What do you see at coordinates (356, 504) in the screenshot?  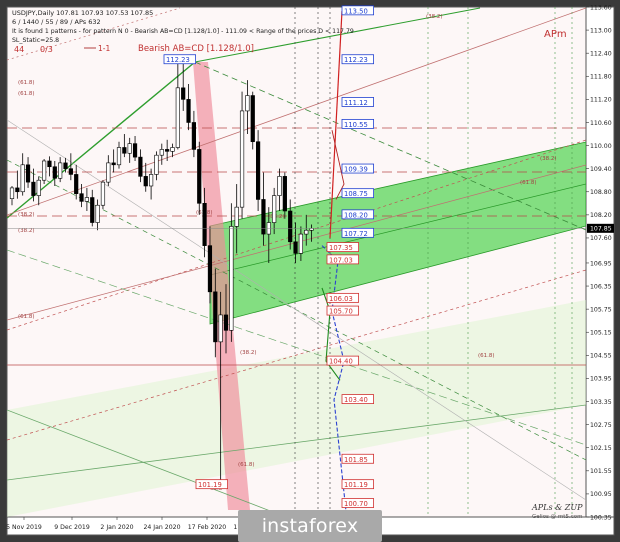 I see `red-level-label-8: 100.70` at bounding box center [356, 504].